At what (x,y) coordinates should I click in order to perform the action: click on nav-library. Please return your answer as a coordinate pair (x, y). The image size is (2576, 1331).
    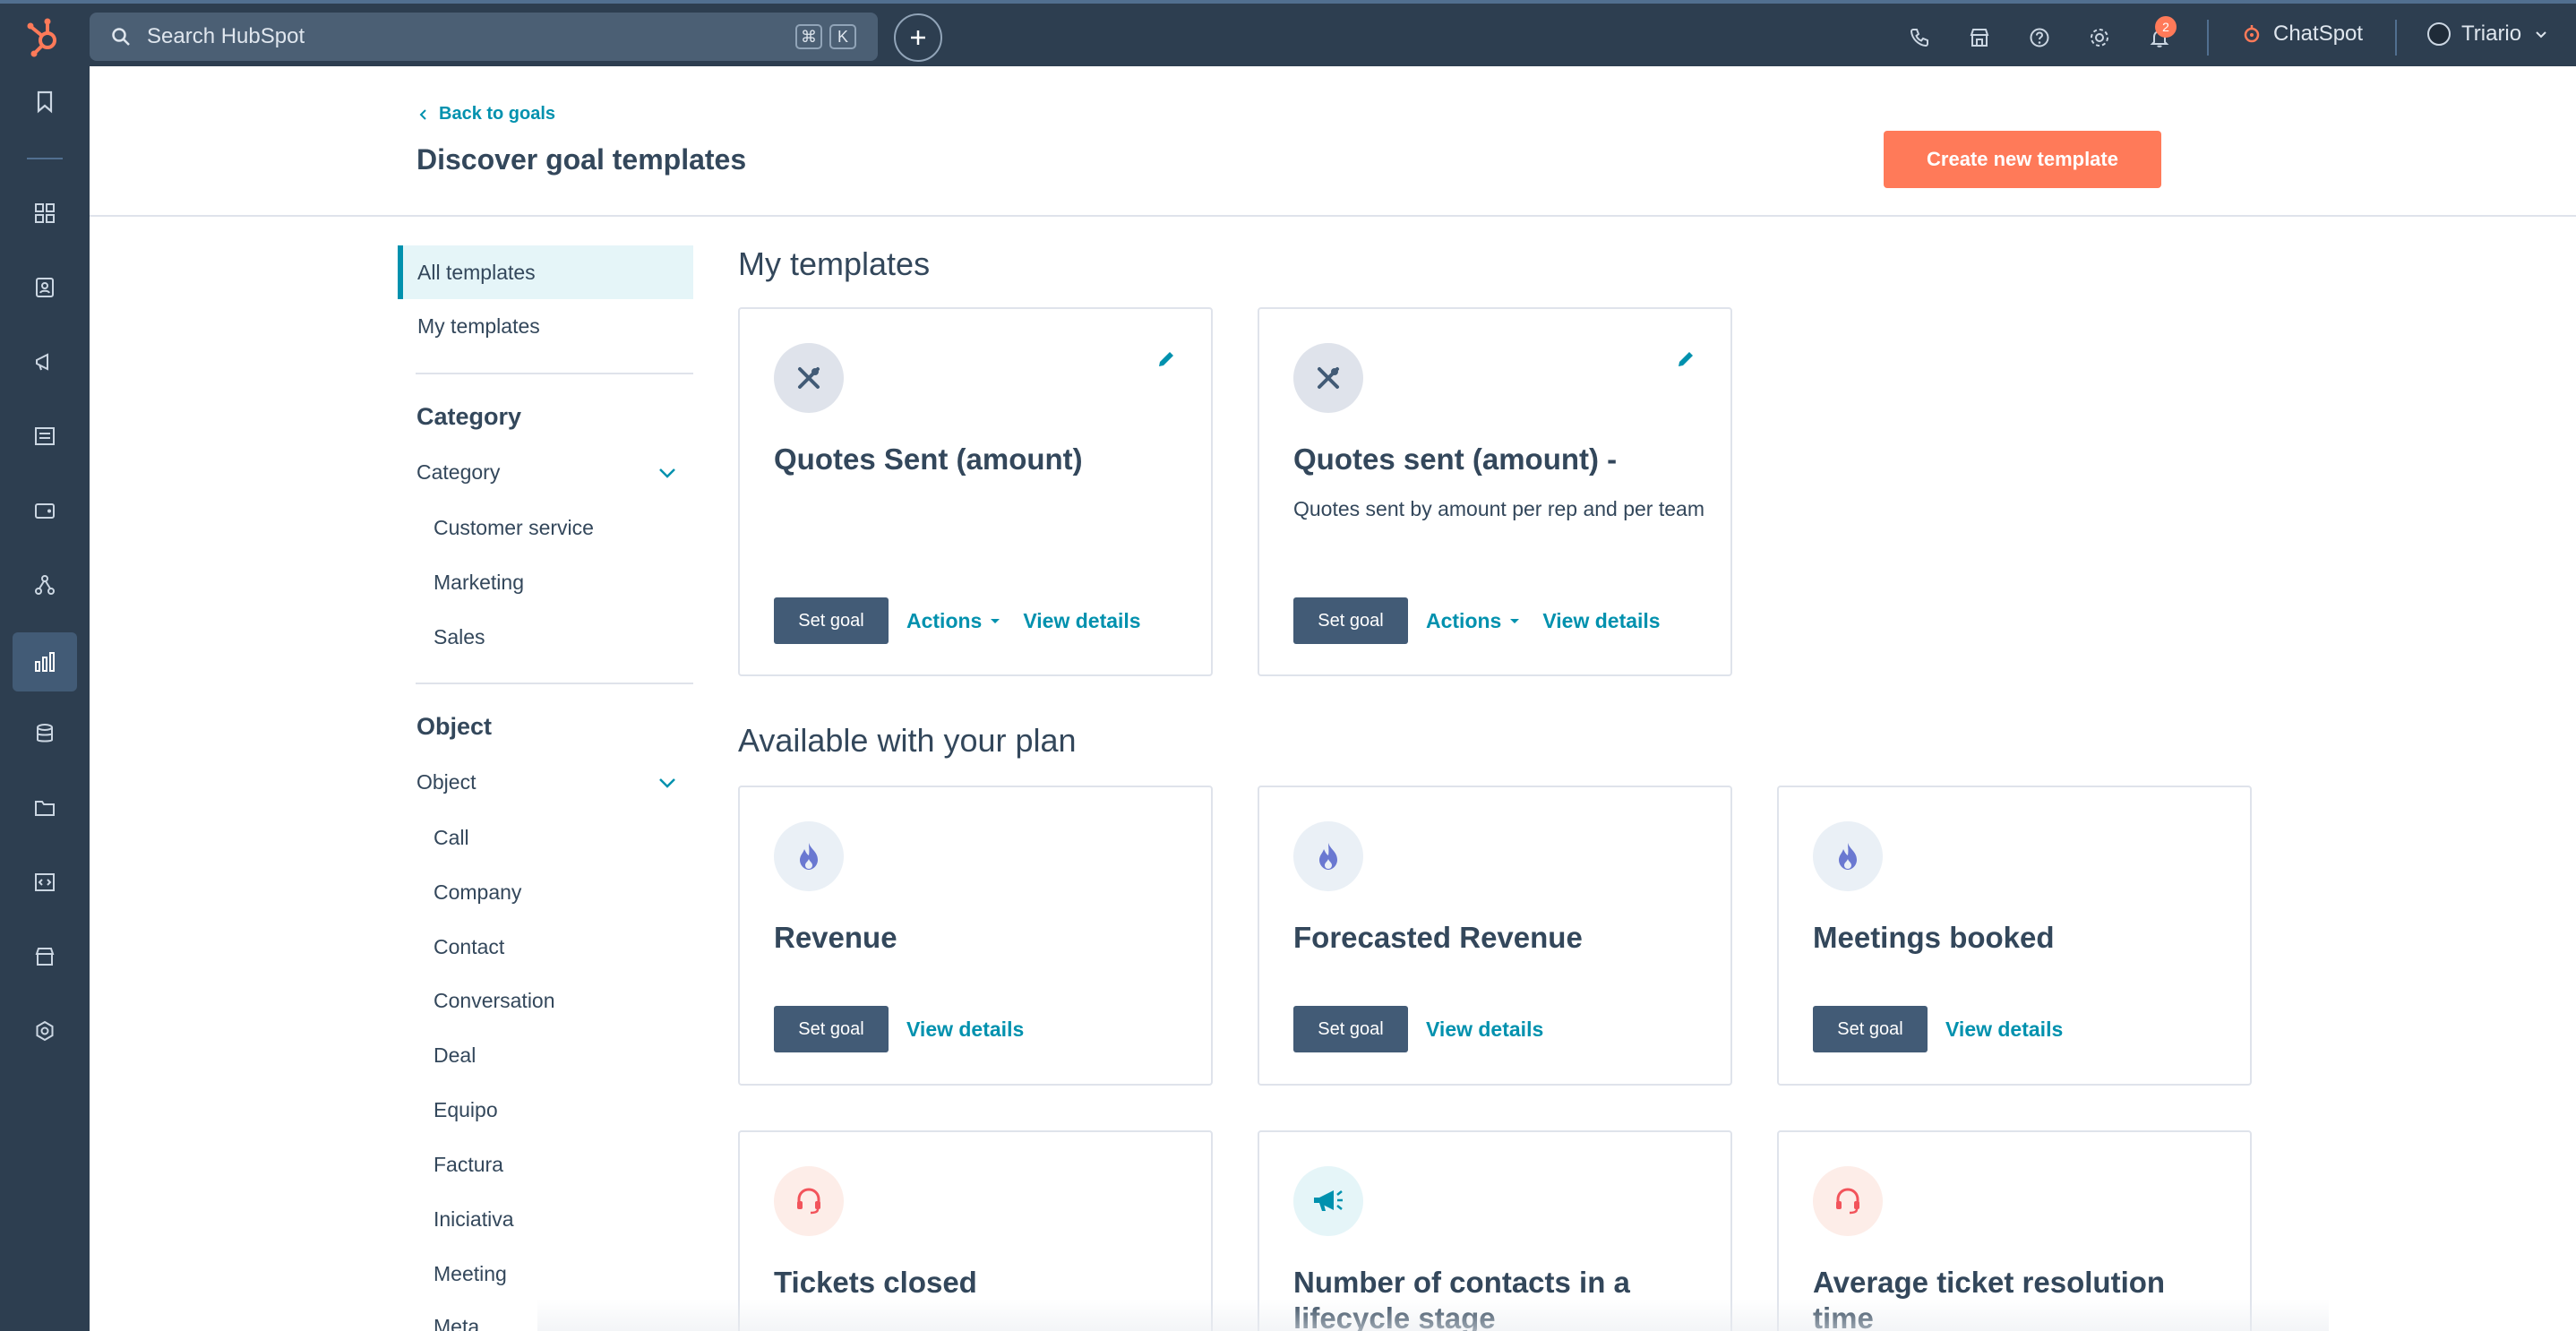
    Looking at the image, I should click on (44, 808).